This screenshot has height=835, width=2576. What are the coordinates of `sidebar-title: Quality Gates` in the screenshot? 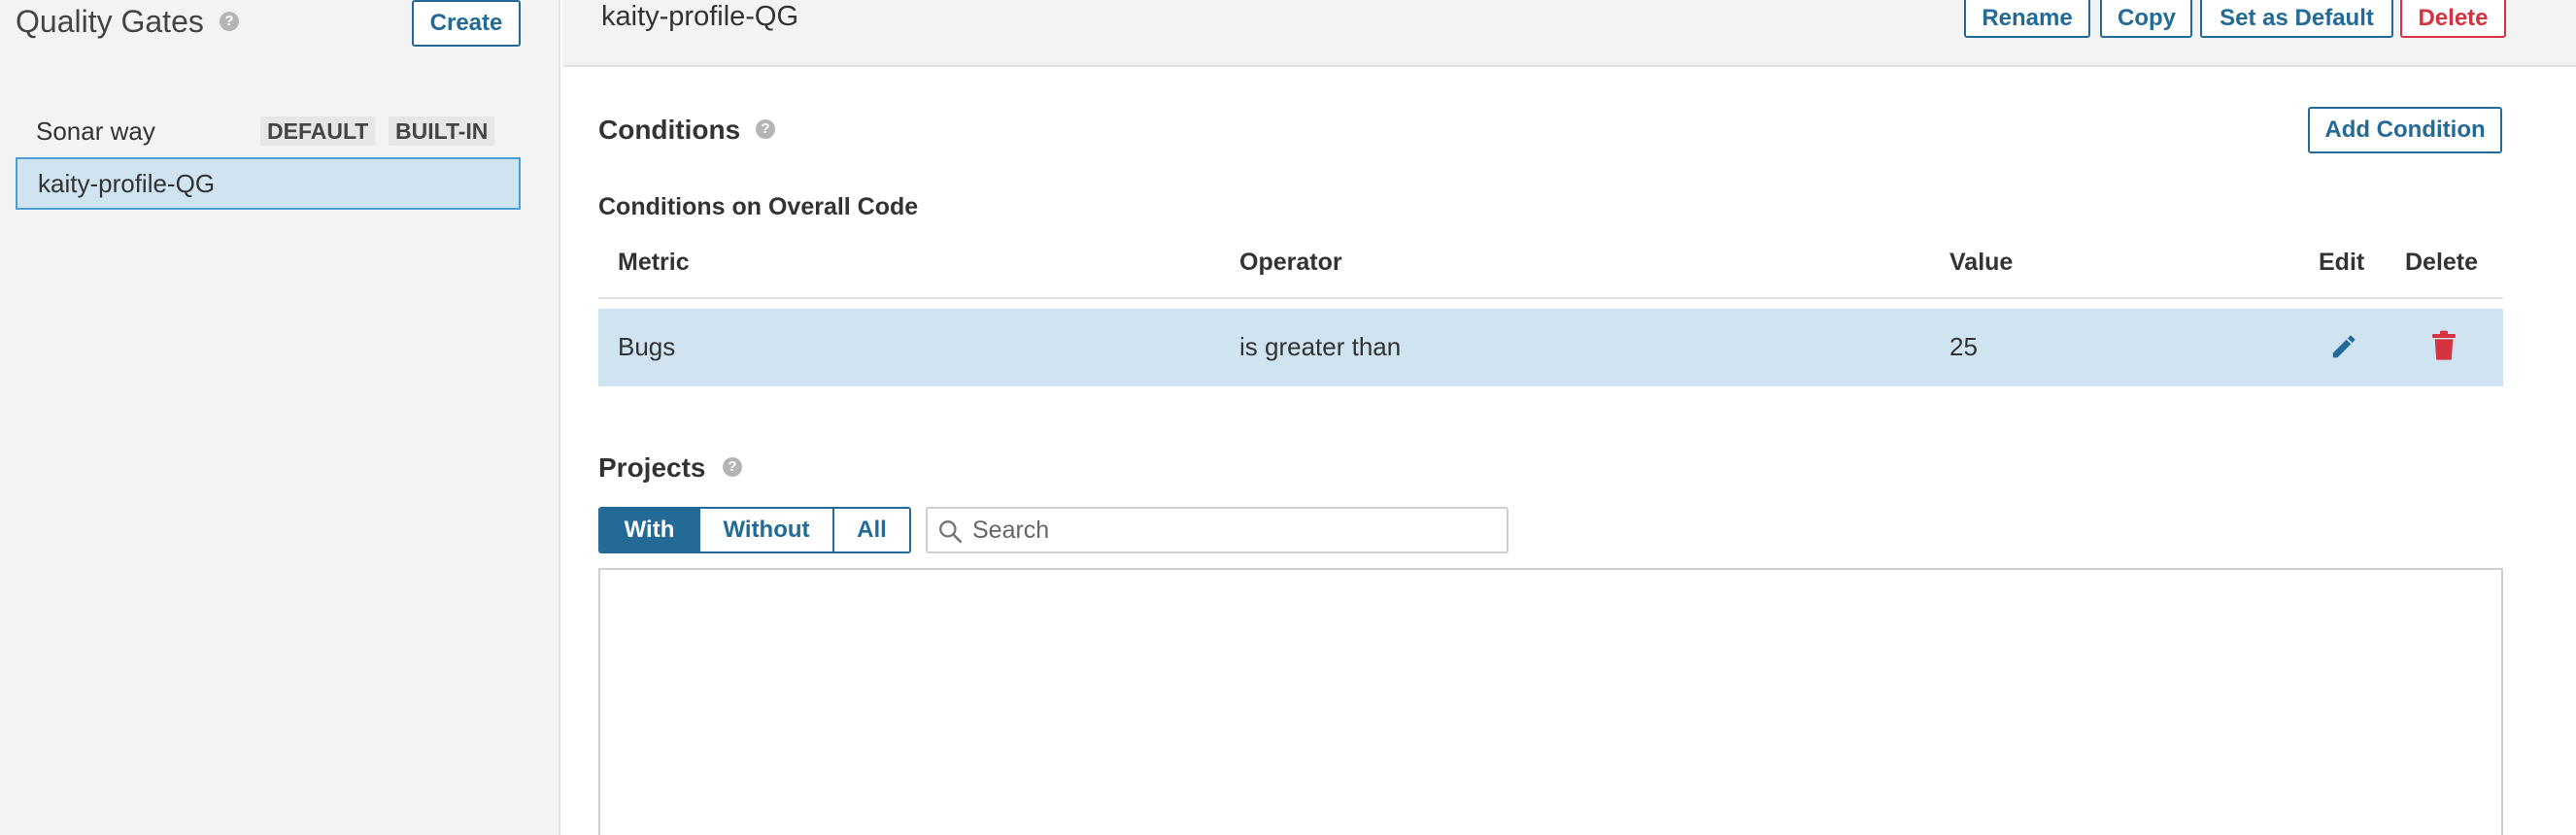 It's located at (110, 21).